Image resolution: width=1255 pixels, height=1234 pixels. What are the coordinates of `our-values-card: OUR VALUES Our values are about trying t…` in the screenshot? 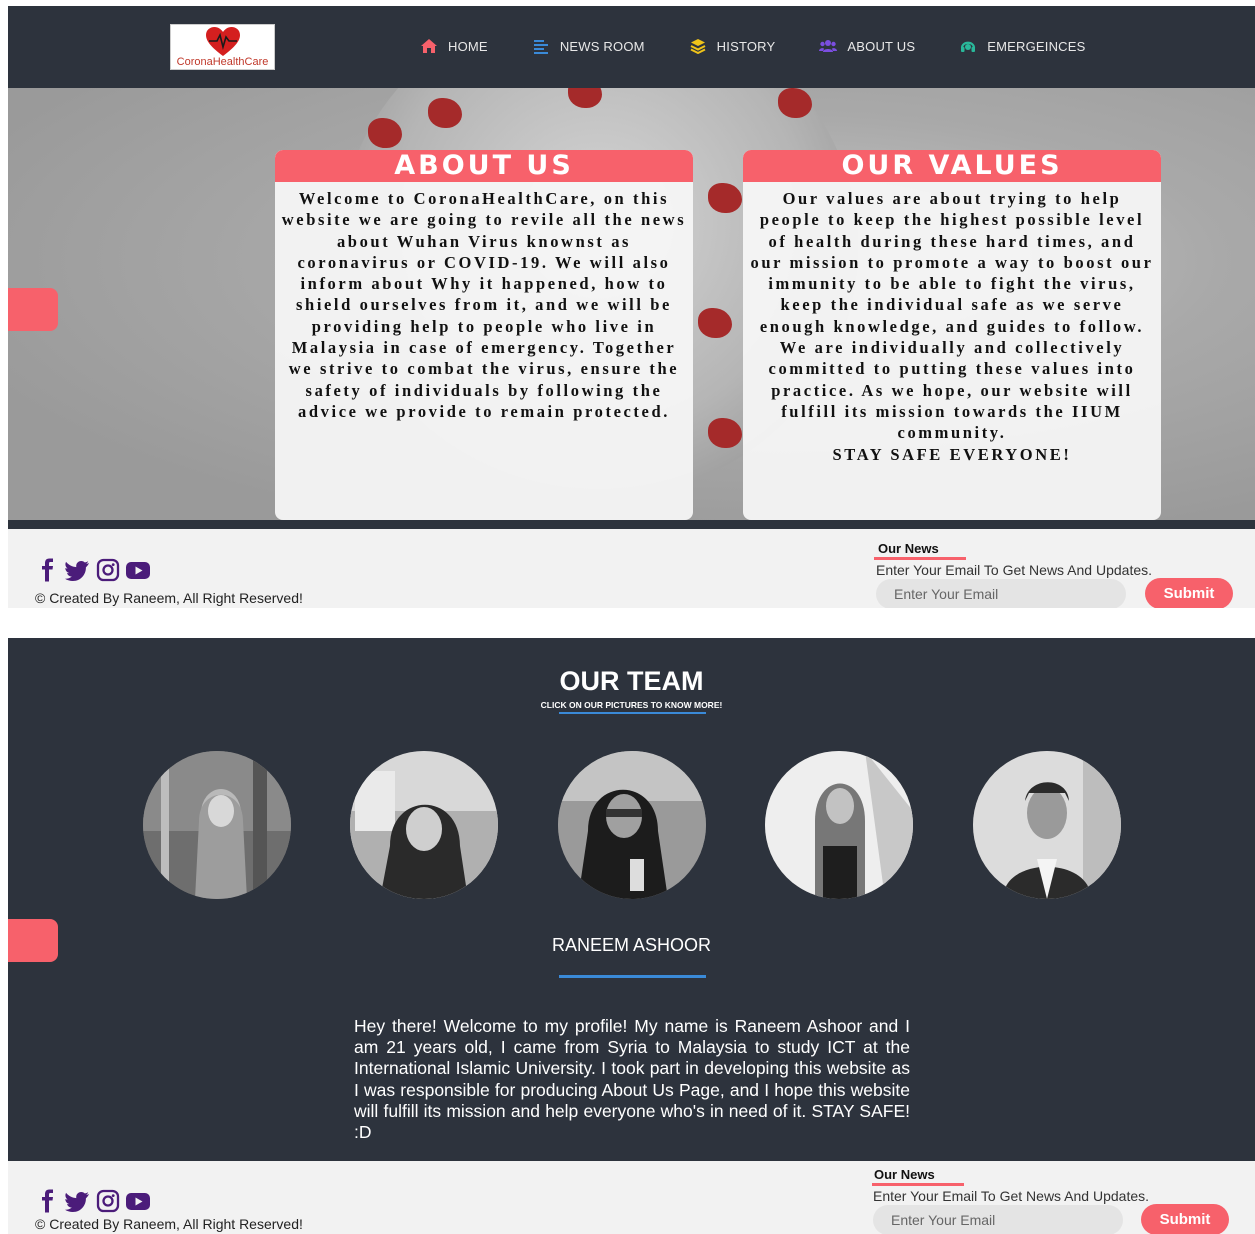 It's located at (952, 335).